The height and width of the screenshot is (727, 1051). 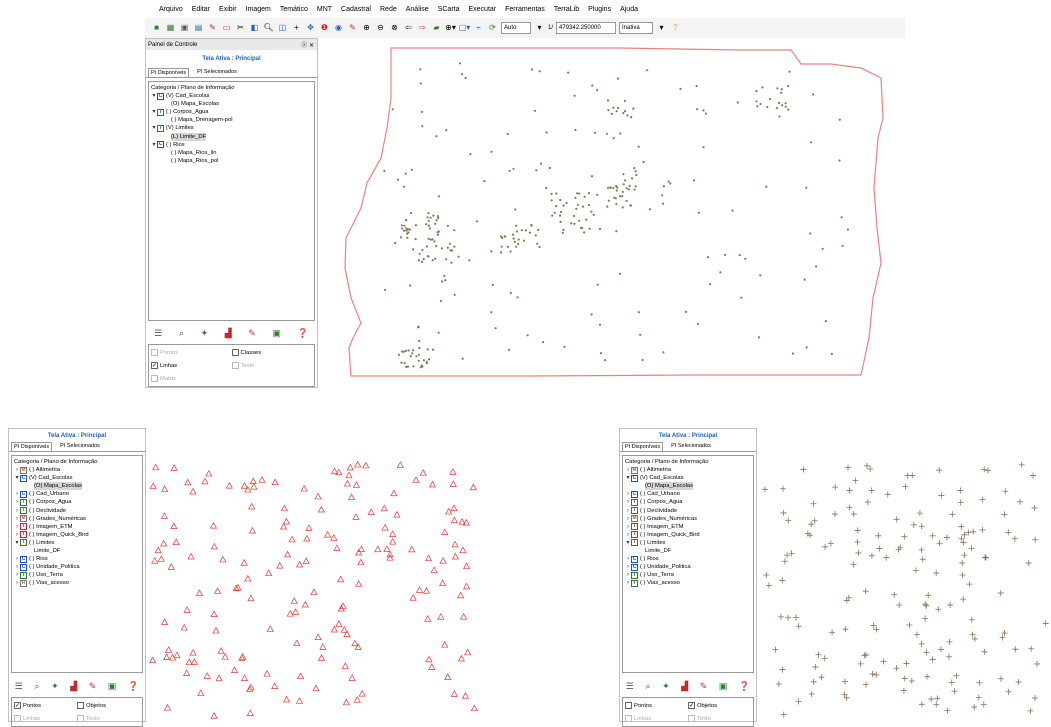 What do you see at coordinates (231, 136) in the screenshot?
I see `tree-item: (L) Limite_DF` at bounding box center [231, 136].